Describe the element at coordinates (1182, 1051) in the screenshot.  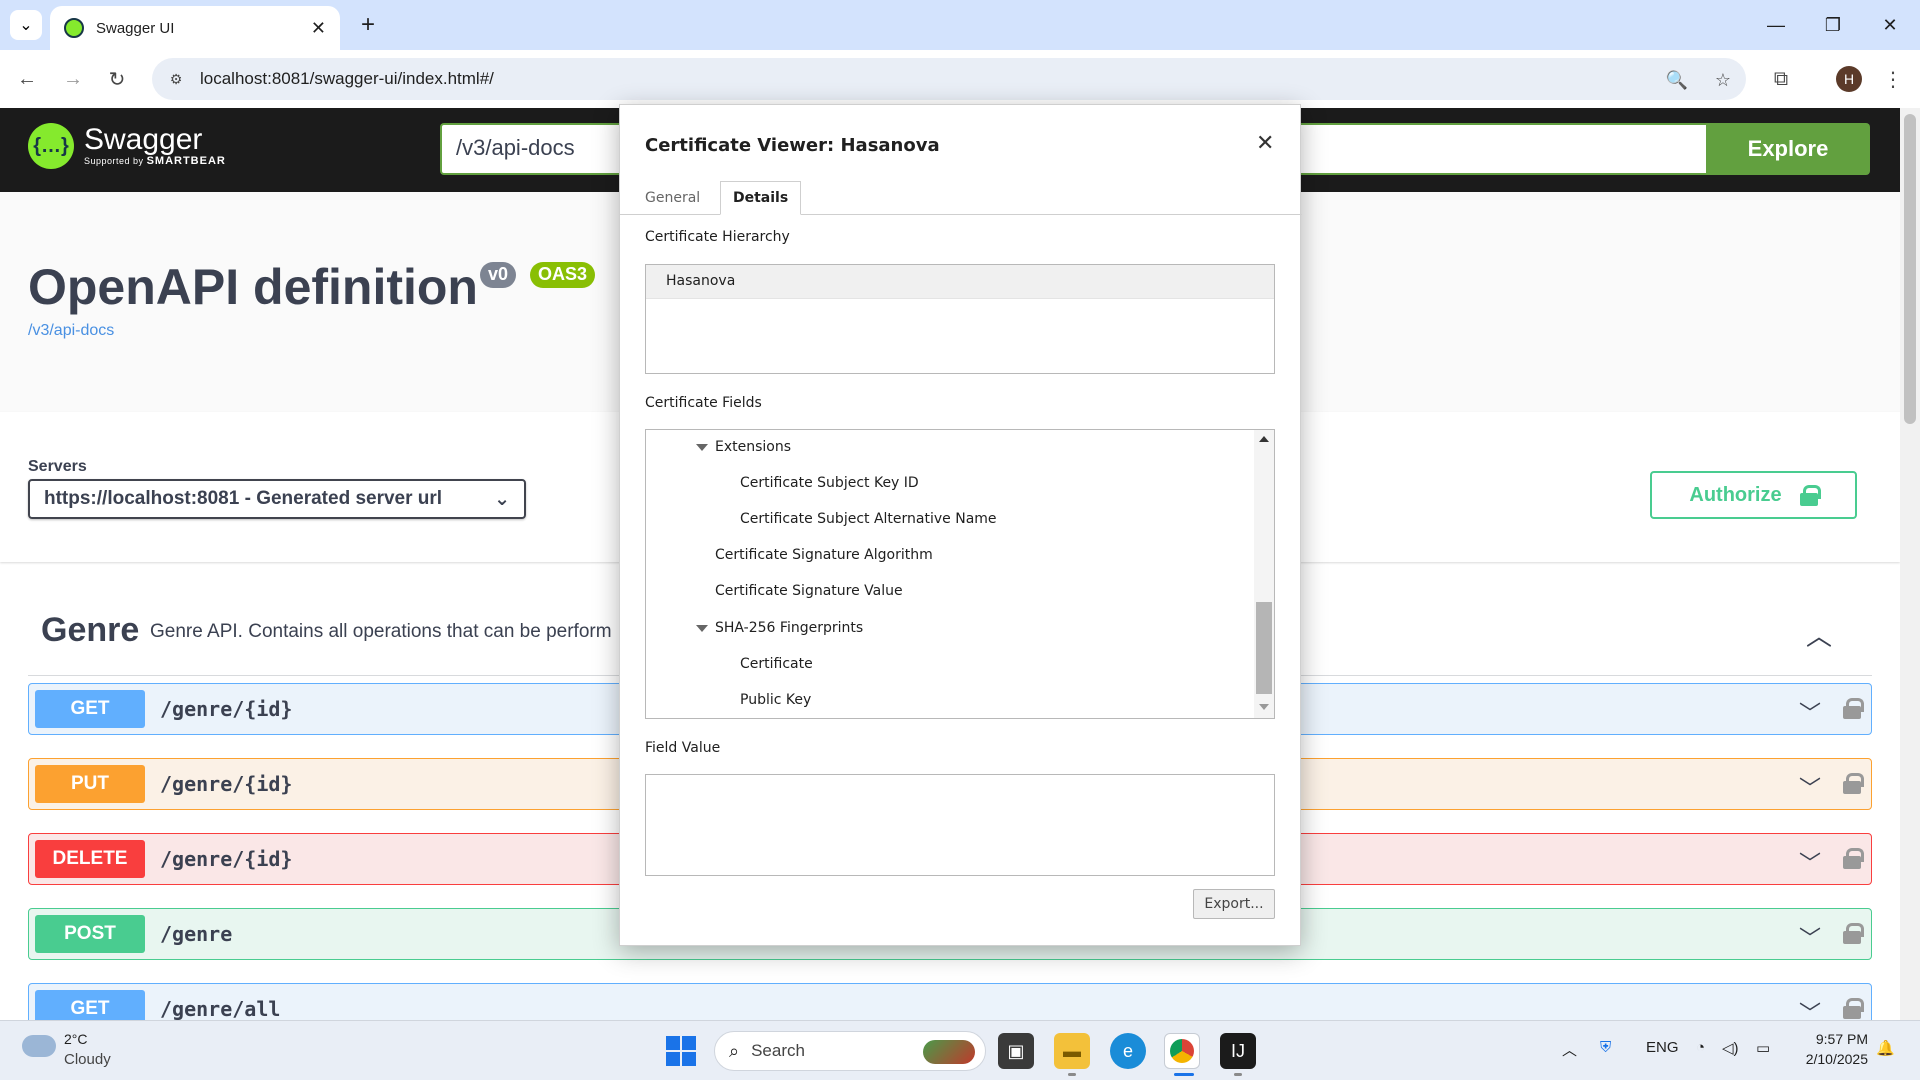
I see `chrome-icon` at that location.